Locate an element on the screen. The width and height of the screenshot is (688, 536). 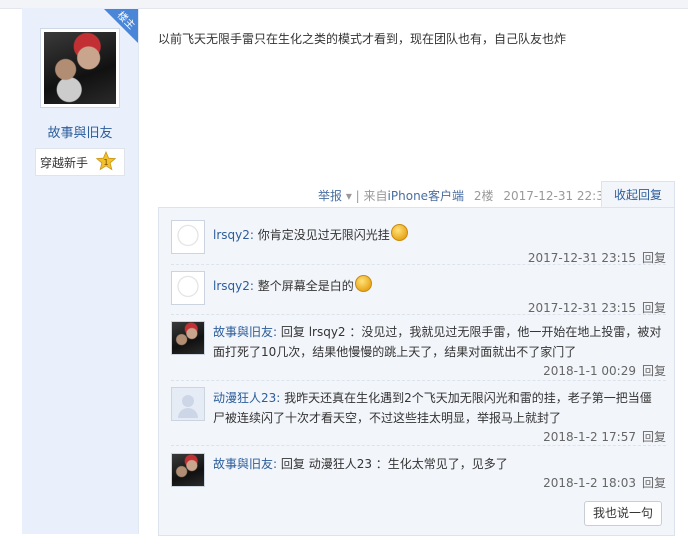
reply-meta: 2018-1-2 18:03 回复 is located at coordinates (604, 482).